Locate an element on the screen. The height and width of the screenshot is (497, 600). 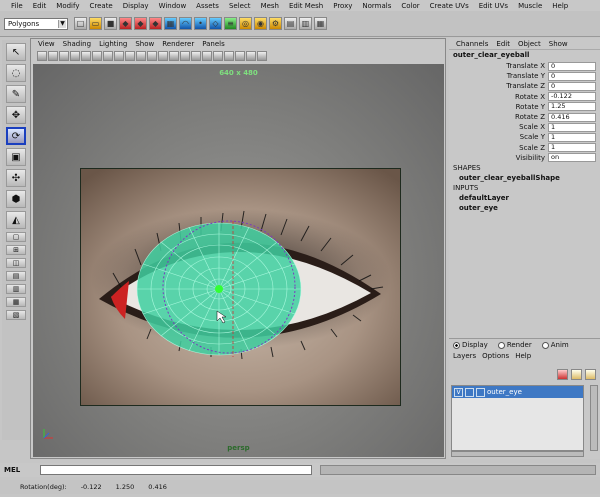
channel-box-menu-edit: Edit is located at coordinates (503, 44).